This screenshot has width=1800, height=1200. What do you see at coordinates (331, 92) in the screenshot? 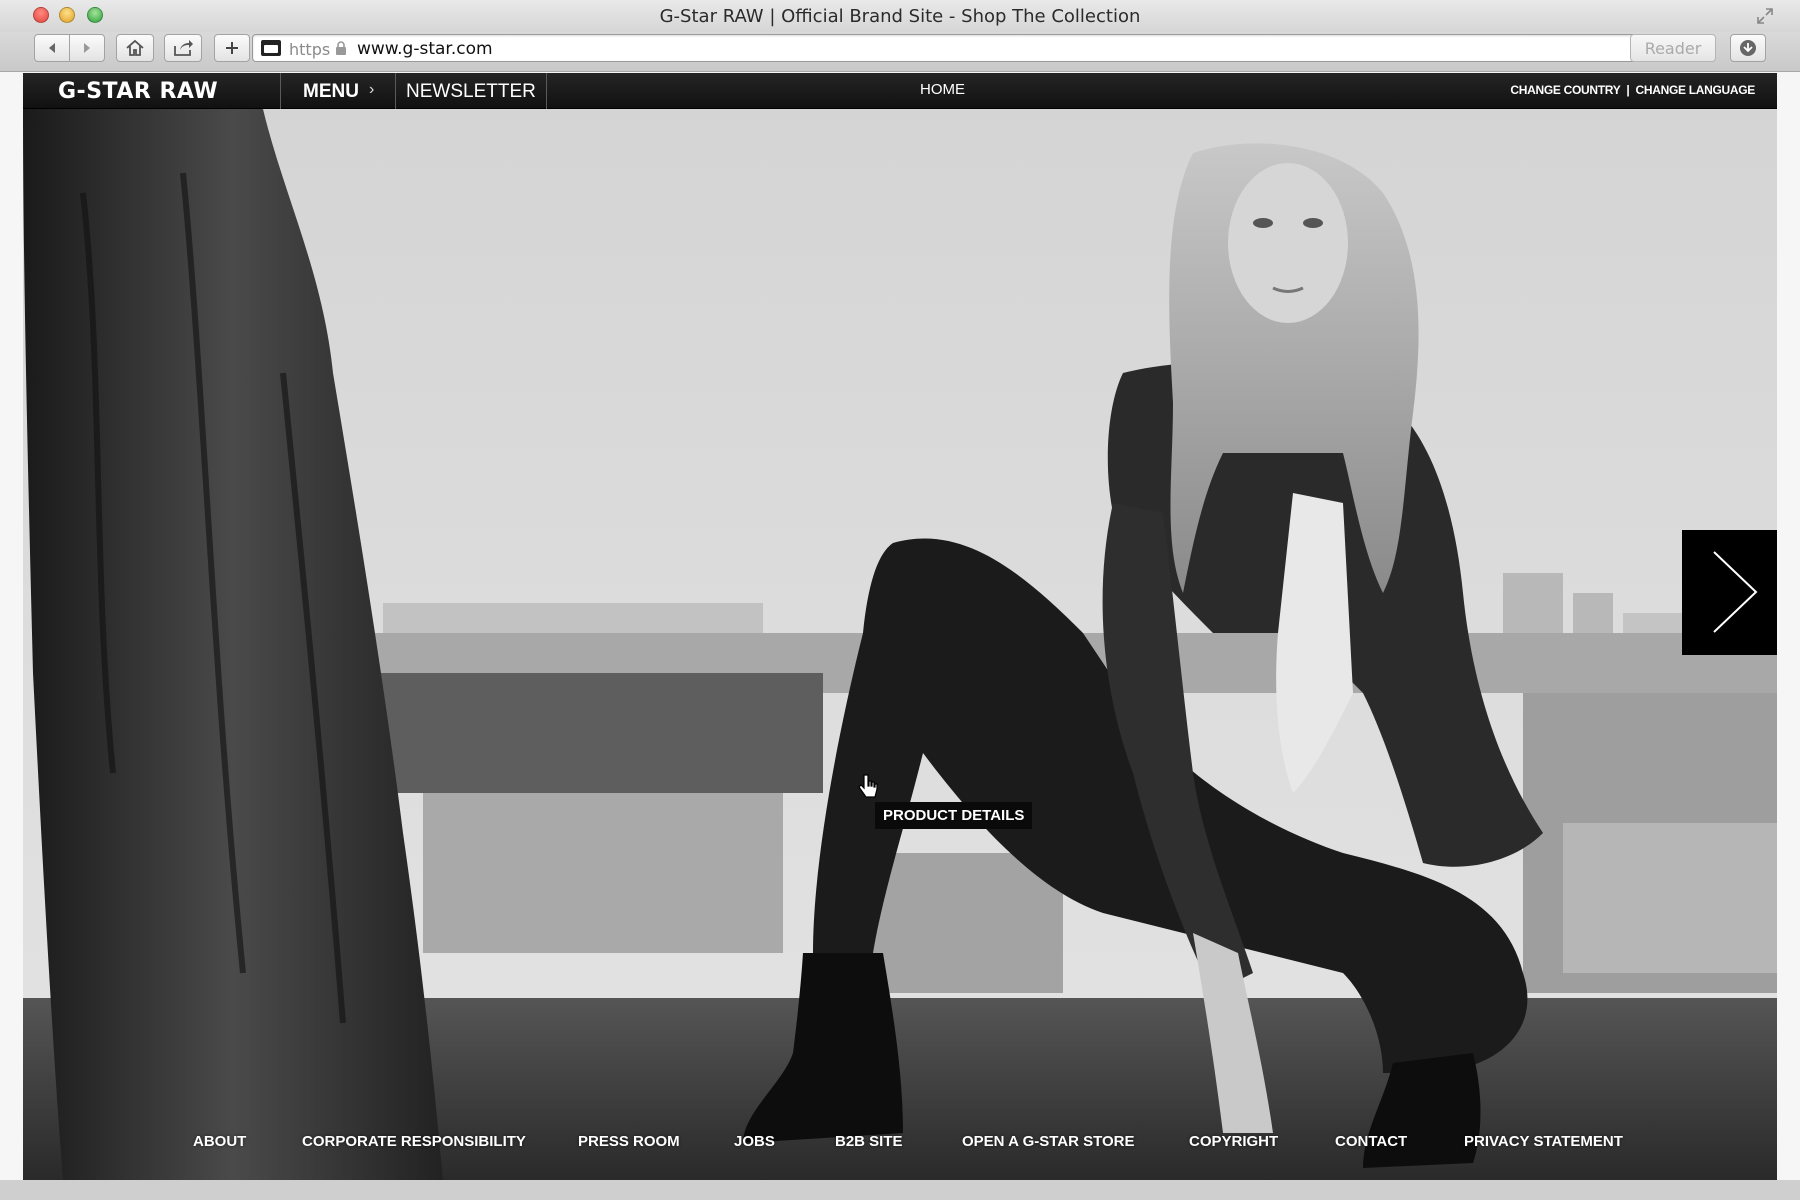
I see `menu-link: MENU` at bounding box center [331, 92].